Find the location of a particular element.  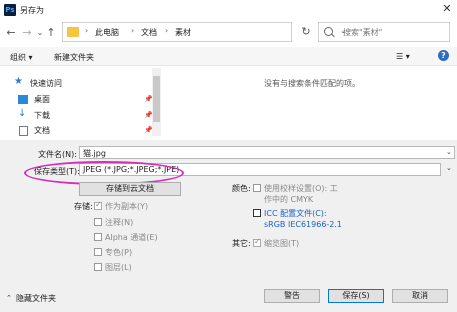

view-options-button: ☰ ▾ is located at coordinates (403, 56).